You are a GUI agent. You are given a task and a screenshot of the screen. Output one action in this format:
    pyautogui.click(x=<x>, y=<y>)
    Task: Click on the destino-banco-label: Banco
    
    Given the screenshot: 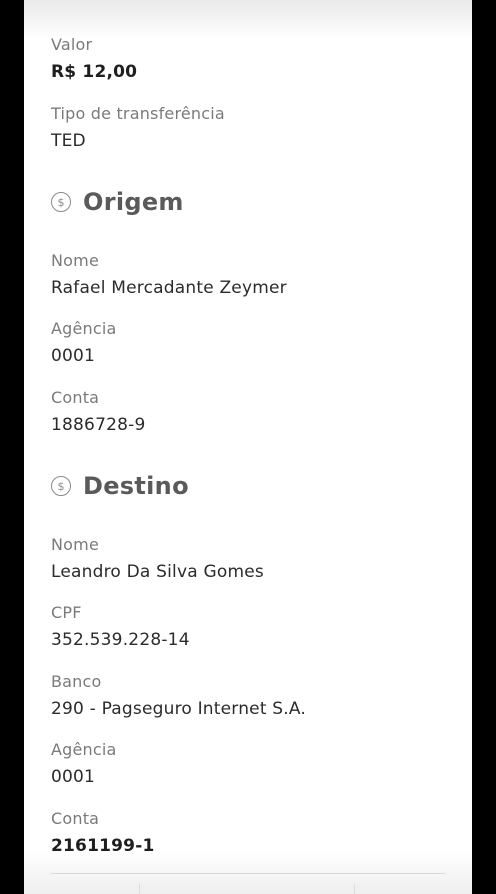 What is the action you would take?
    pyautogui.click(x=76, y=681)
    